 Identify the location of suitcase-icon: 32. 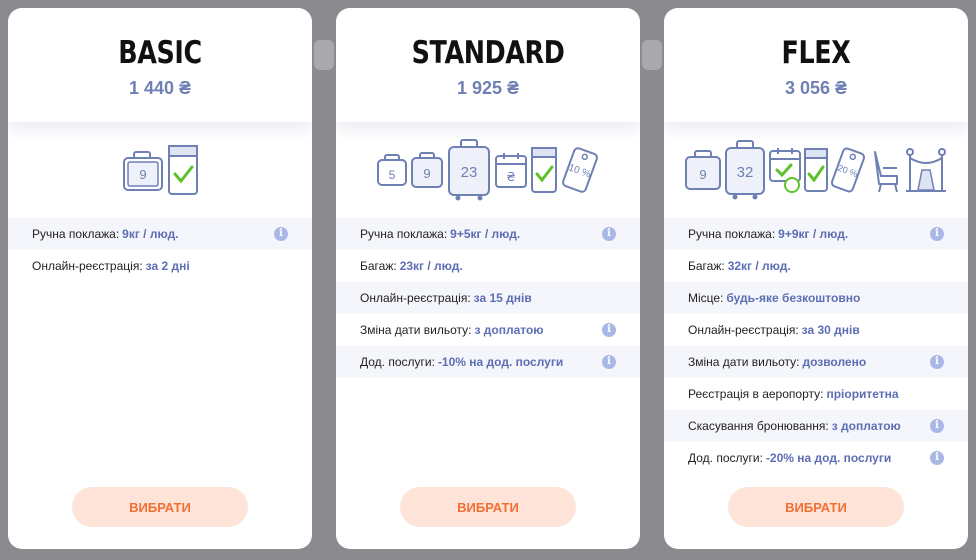
(745, 170).